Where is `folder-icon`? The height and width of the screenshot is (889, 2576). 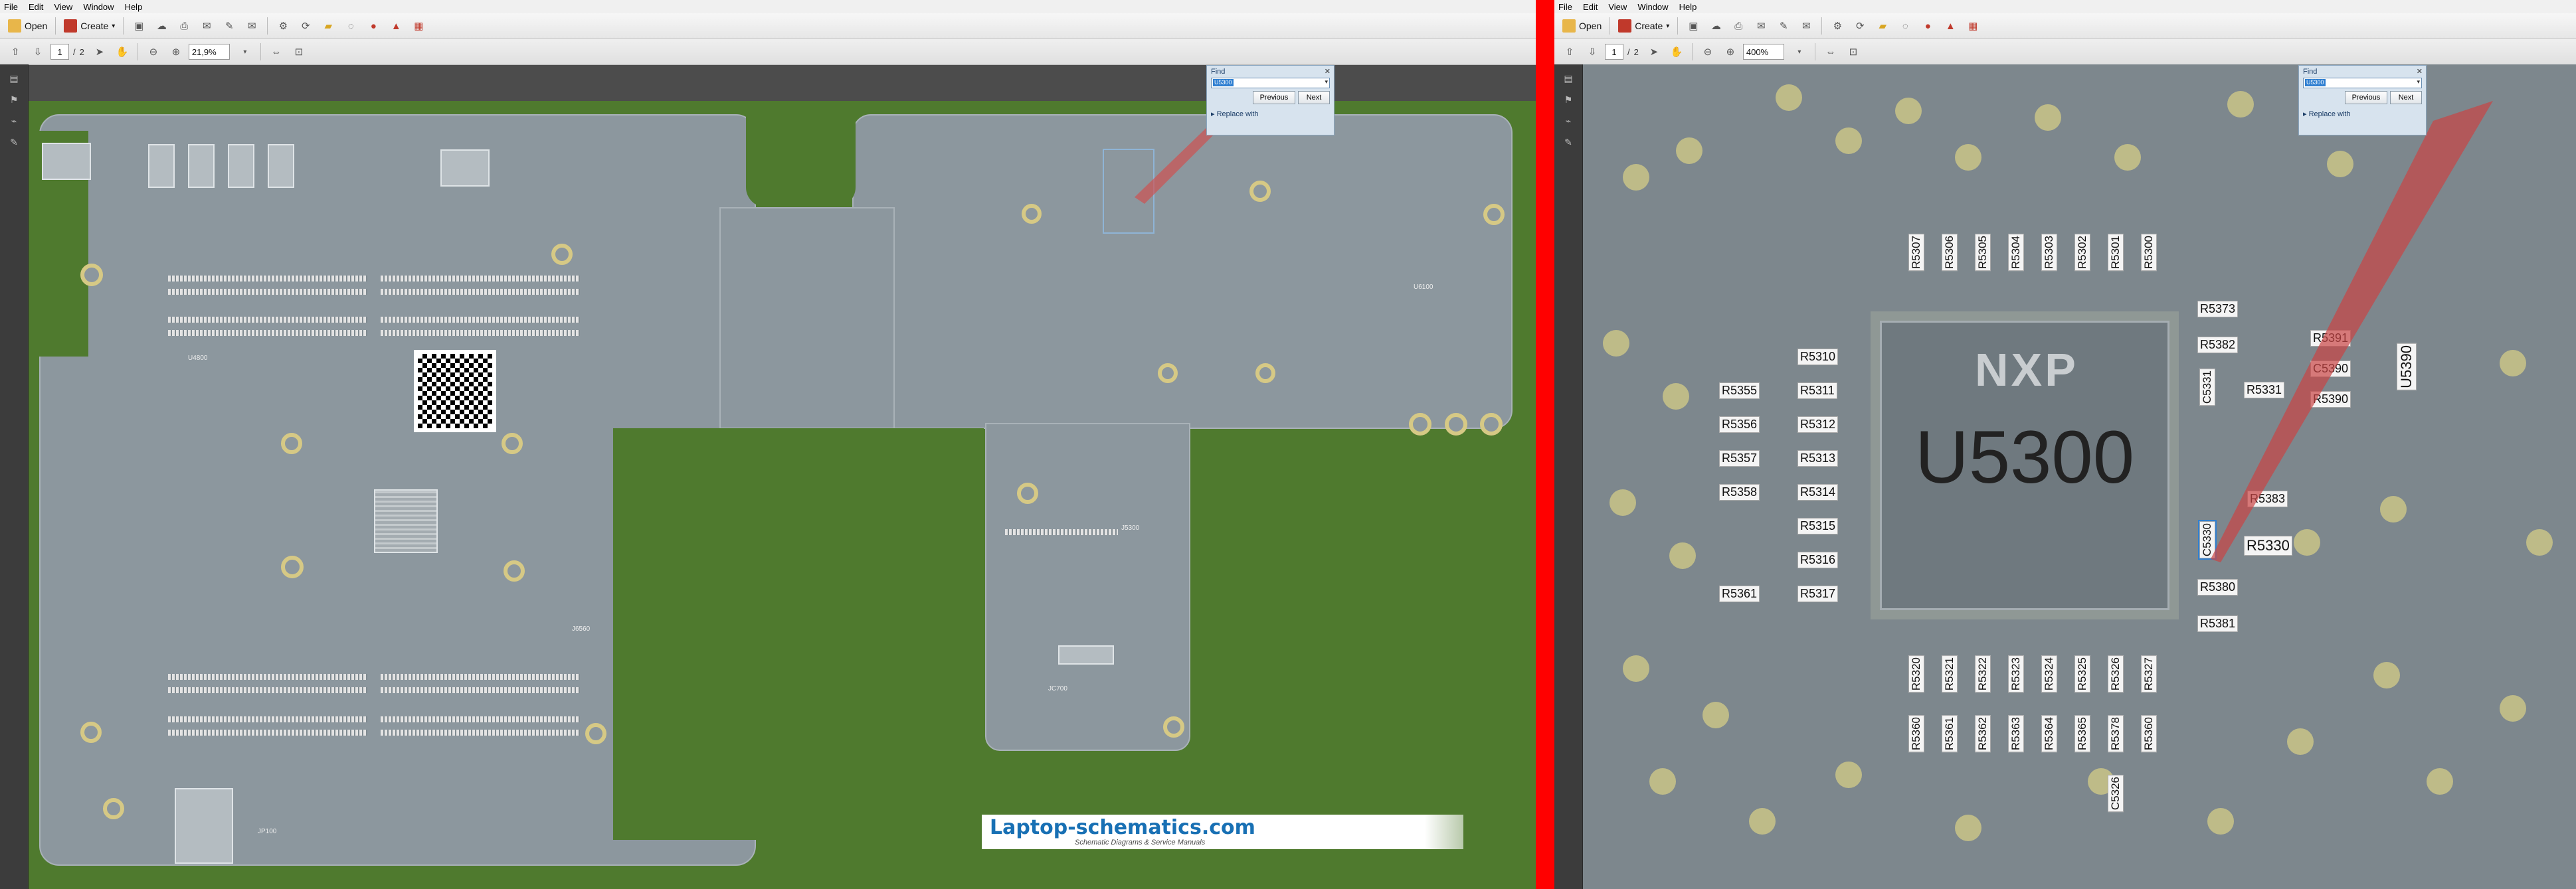 folder-icon is located at coordinates (1569, 26).